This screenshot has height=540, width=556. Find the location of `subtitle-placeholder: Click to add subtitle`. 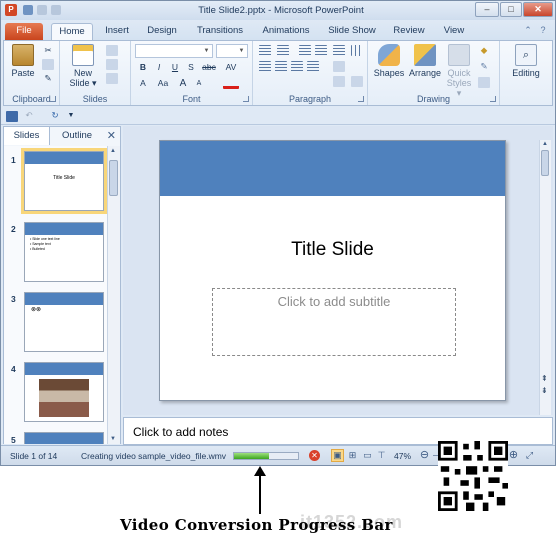

subtitle-placeholder: Click to add subtitle is located at coordinates (334, 322).